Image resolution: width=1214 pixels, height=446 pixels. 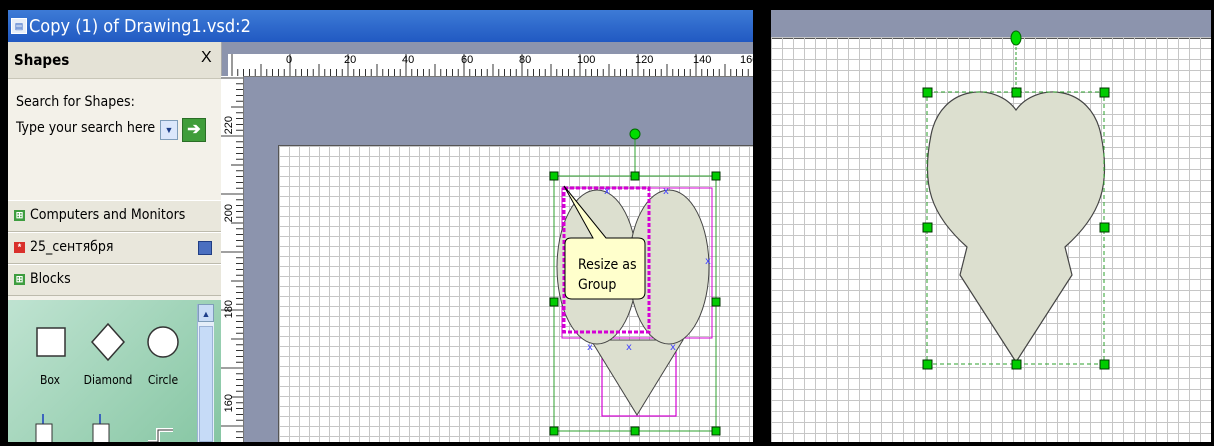 What do you see at coordinates (607, 265) in the screenshot?
I see `tooltip-line: Resize as` at bounding box center [607, 265].